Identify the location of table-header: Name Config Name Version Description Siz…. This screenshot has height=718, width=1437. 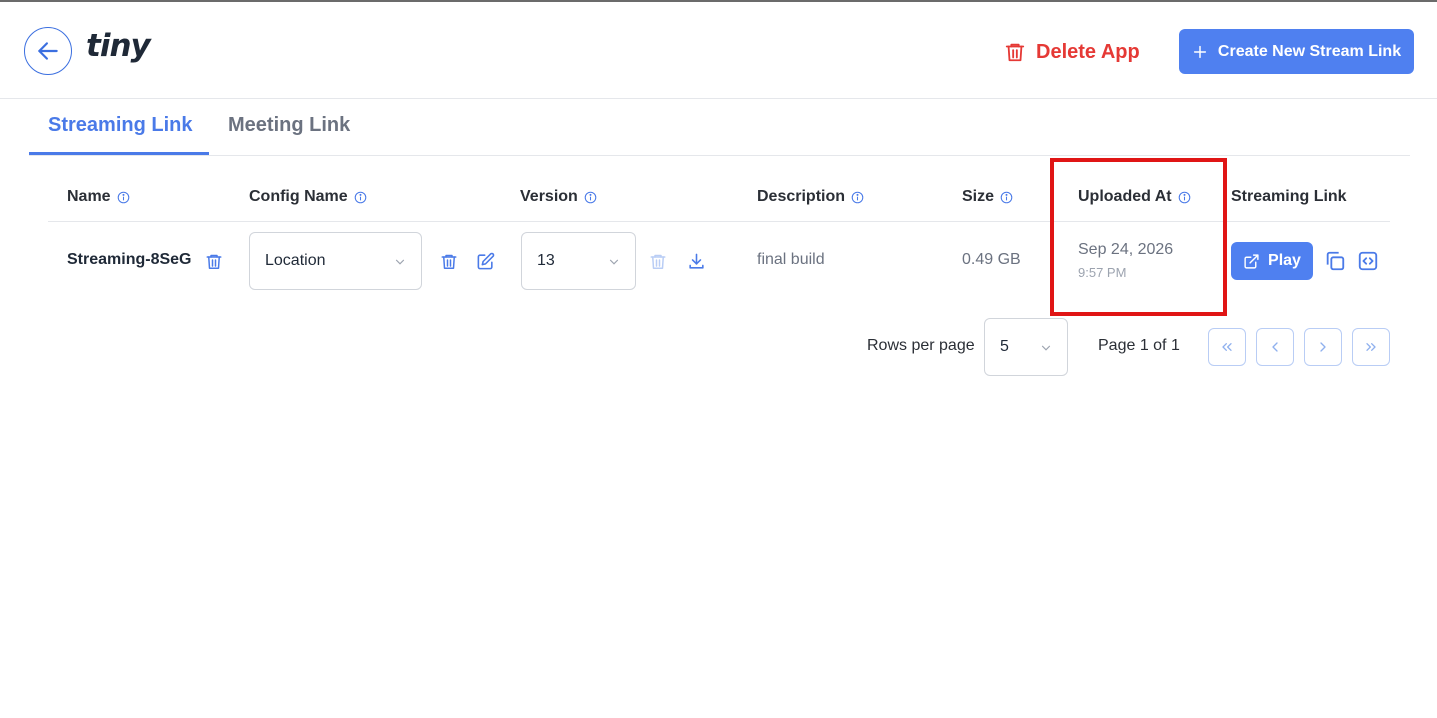
(719, 197).